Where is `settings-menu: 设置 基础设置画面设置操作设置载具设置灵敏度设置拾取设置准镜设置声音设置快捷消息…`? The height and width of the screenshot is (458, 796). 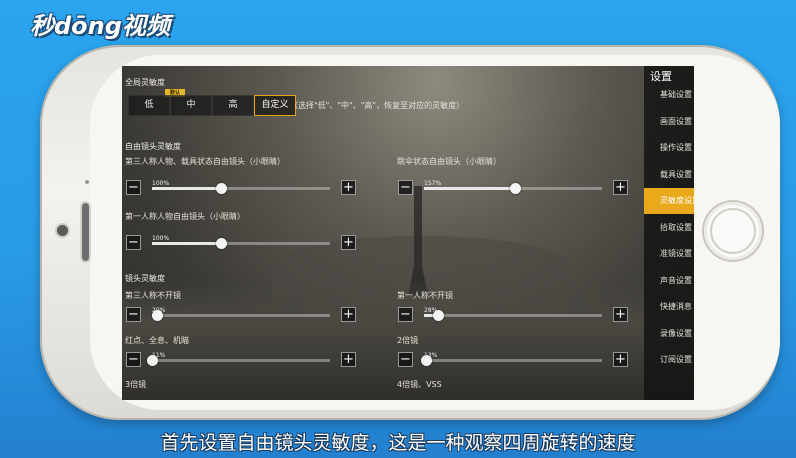 settings-menu: 设置 基础设置画面设置操作设置载具设置灵敏度设置拾取设置准镜设置声音设置快捷消息… is located at coordinates (669, 233).